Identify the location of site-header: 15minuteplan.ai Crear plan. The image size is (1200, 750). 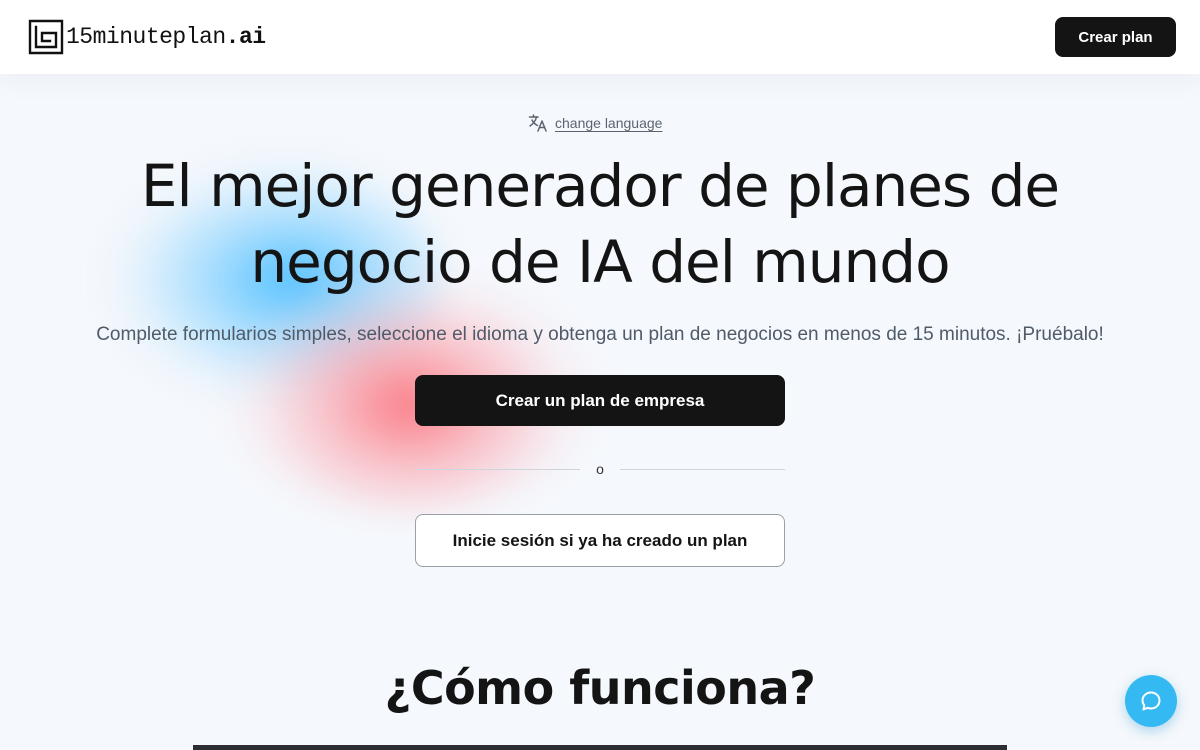
(600, 37).